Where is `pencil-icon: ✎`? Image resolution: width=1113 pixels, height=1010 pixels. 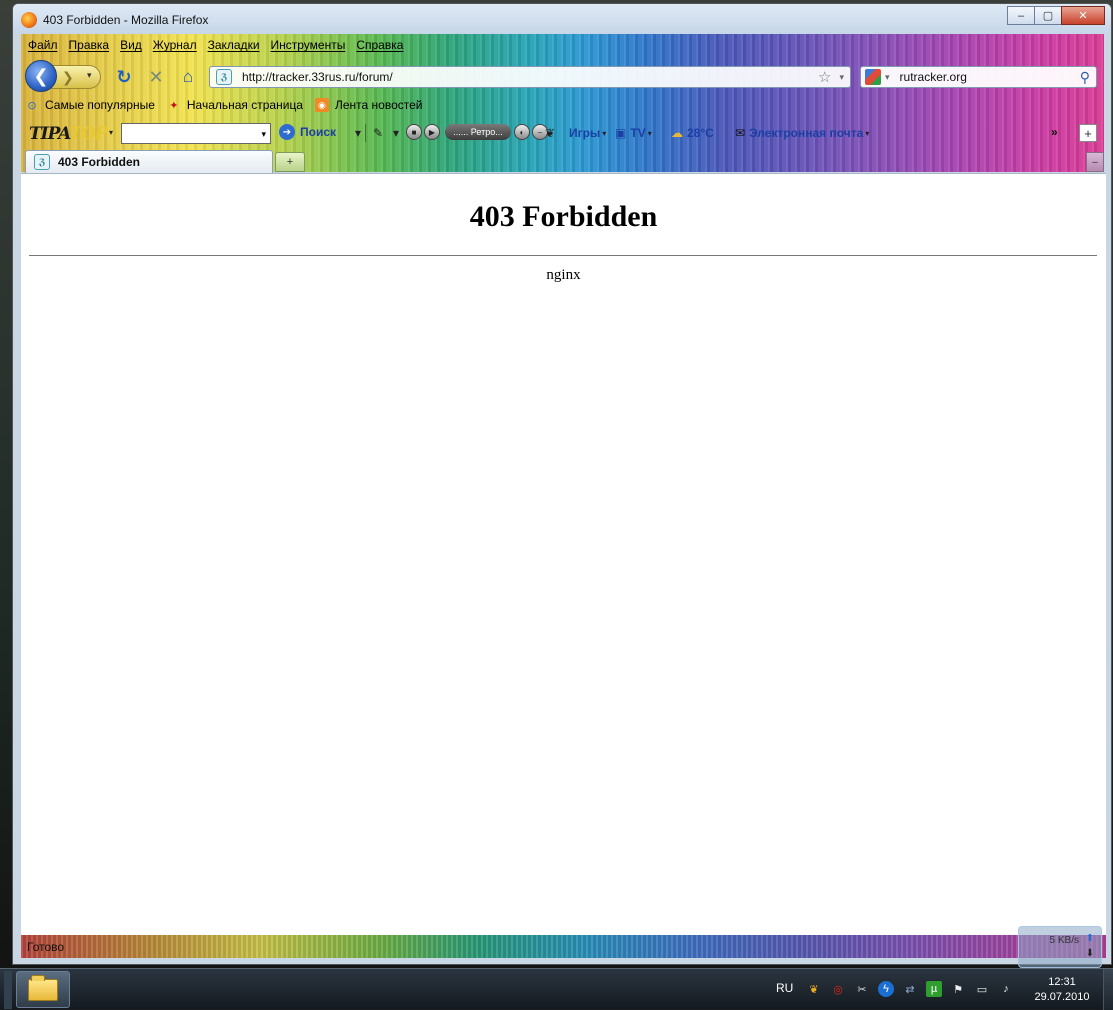 pencil-icon: ✎ is located at coordinates (378, 133).